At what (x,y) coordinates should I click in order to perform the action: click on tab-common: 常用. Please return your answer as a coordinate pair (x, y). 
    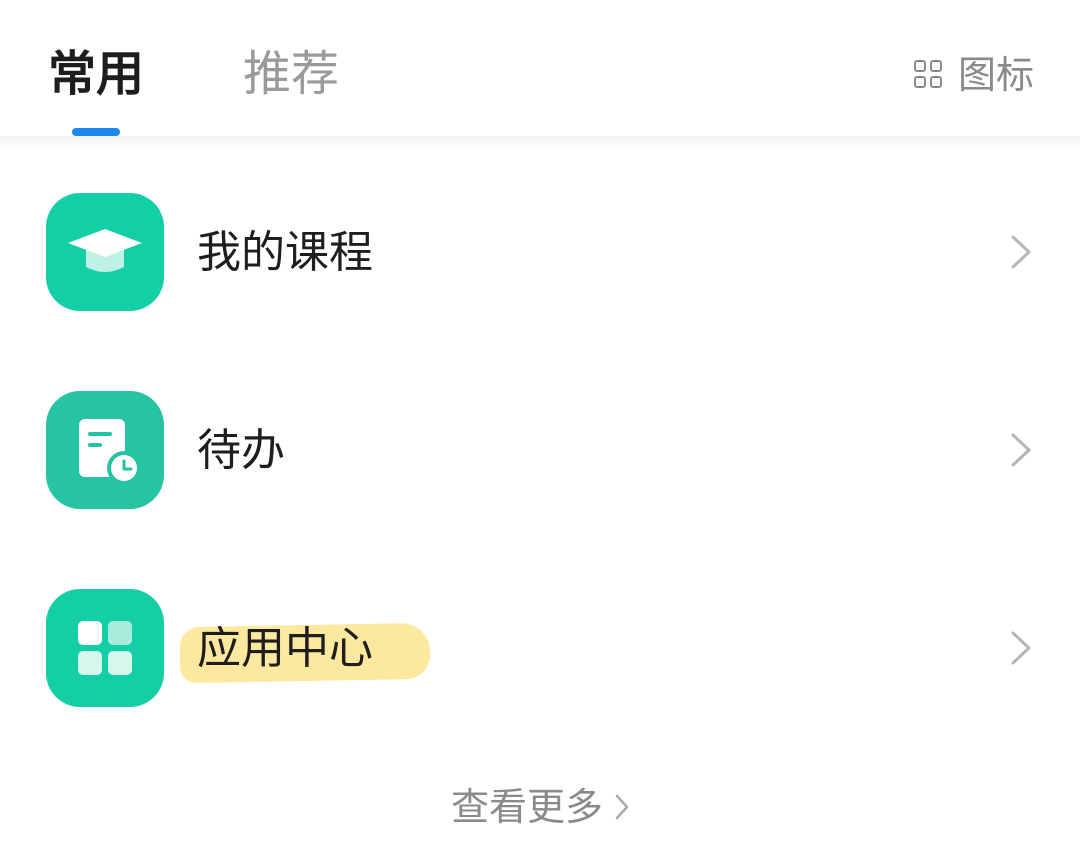
    Looking at the image, I should click on (96, 74).